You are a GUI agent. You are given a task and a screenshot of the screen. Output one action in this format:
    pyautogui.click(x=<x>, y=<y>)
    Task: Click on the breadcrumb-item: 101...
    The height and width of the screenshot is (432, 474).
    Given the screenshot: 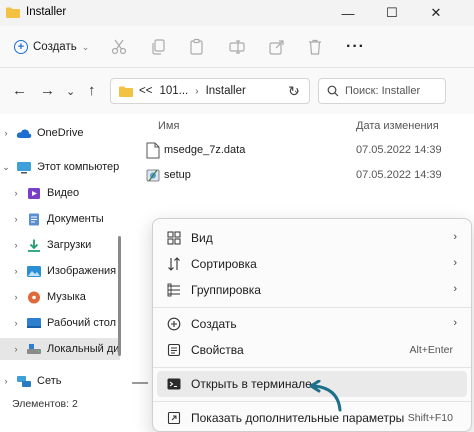 What is the action you would take?
    pyautogui.click(x=173, y=91)
    